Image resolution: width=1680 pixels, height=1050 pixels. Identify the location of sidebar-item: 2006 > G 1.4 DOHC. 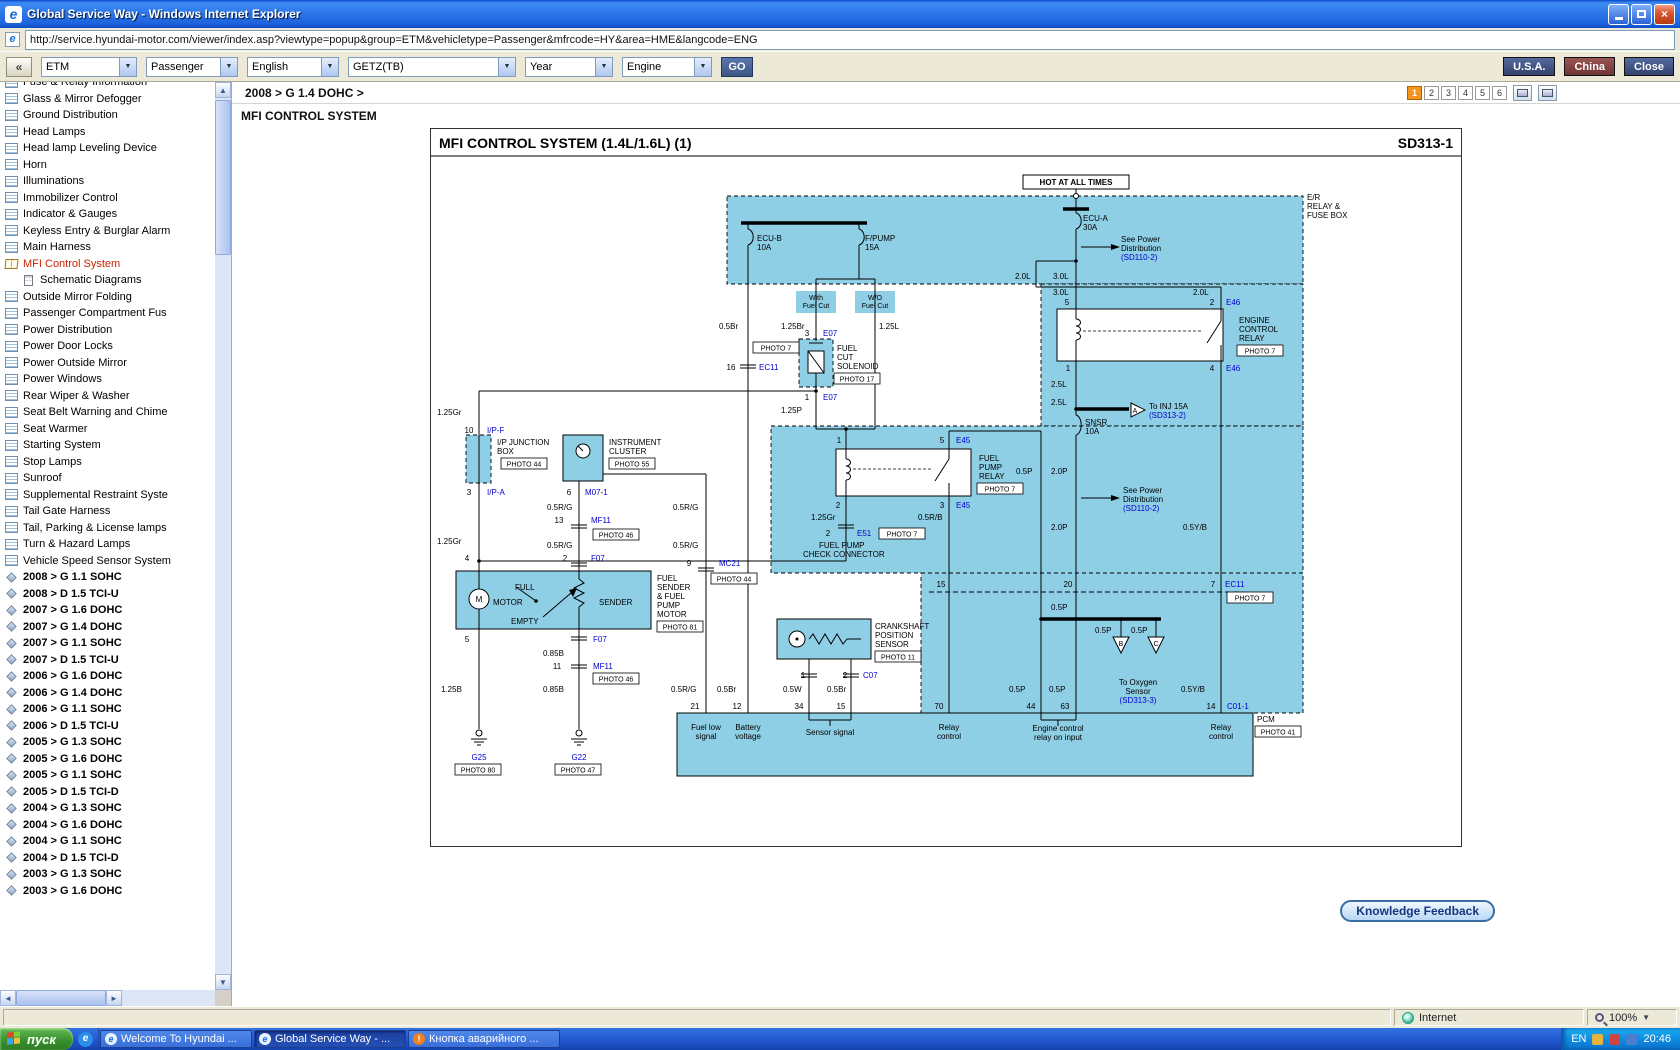
(110, 693).